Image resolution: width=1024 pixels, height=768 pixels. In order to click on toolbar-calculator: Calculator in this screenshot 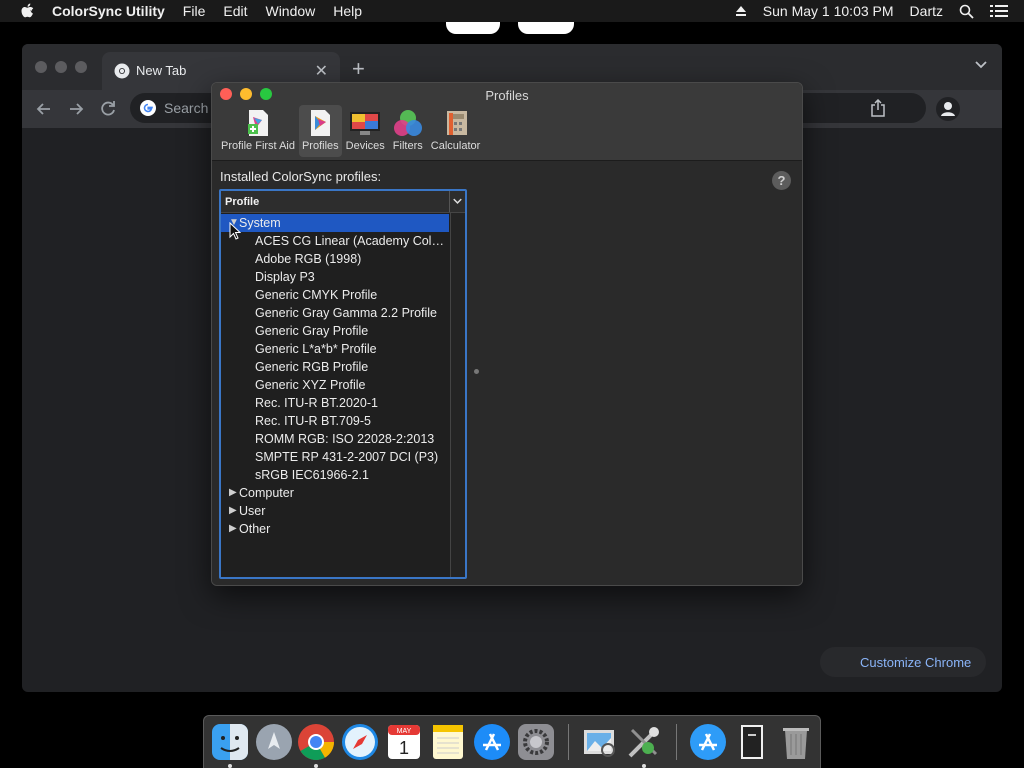, I will do `click(456, 131)`.